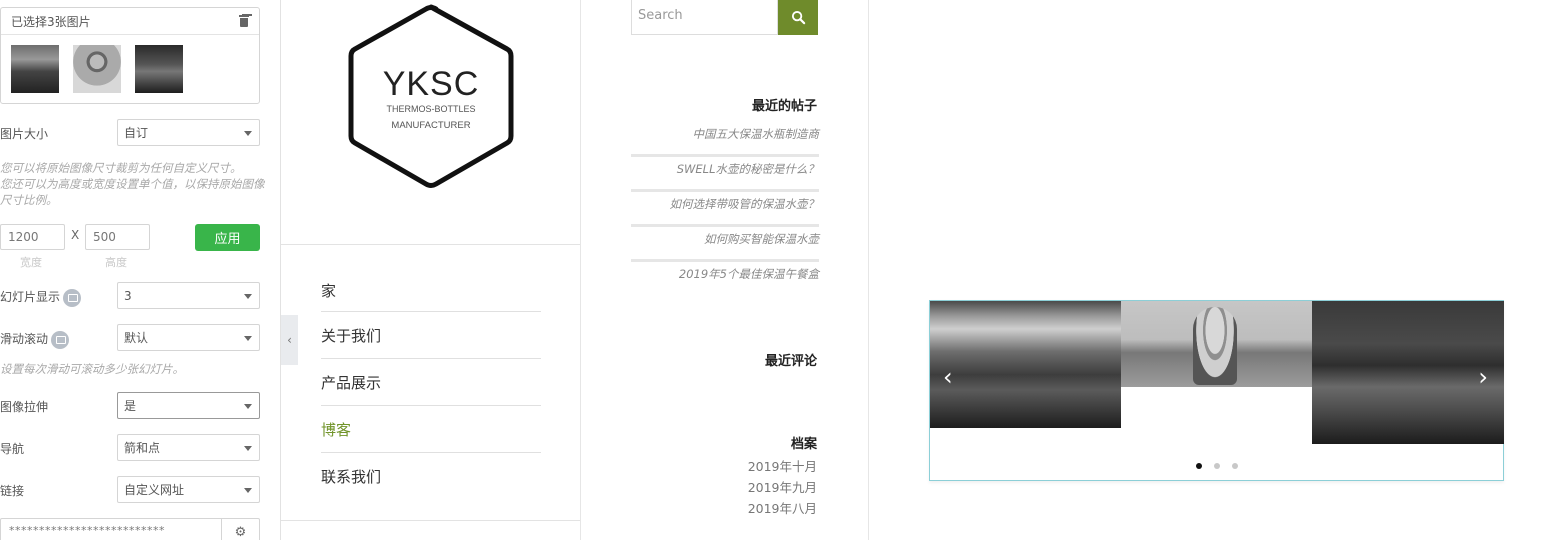  Describe the element at coordinates (431, 84) in the screenshot. I see `logo-title: YKSC` at that location.